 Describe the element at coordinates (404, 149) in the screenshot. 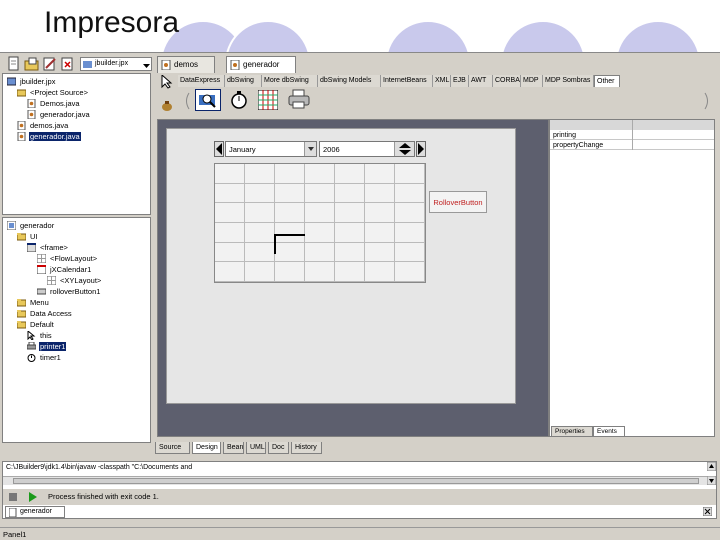

I see `spinner-arrows-icon` at that location.